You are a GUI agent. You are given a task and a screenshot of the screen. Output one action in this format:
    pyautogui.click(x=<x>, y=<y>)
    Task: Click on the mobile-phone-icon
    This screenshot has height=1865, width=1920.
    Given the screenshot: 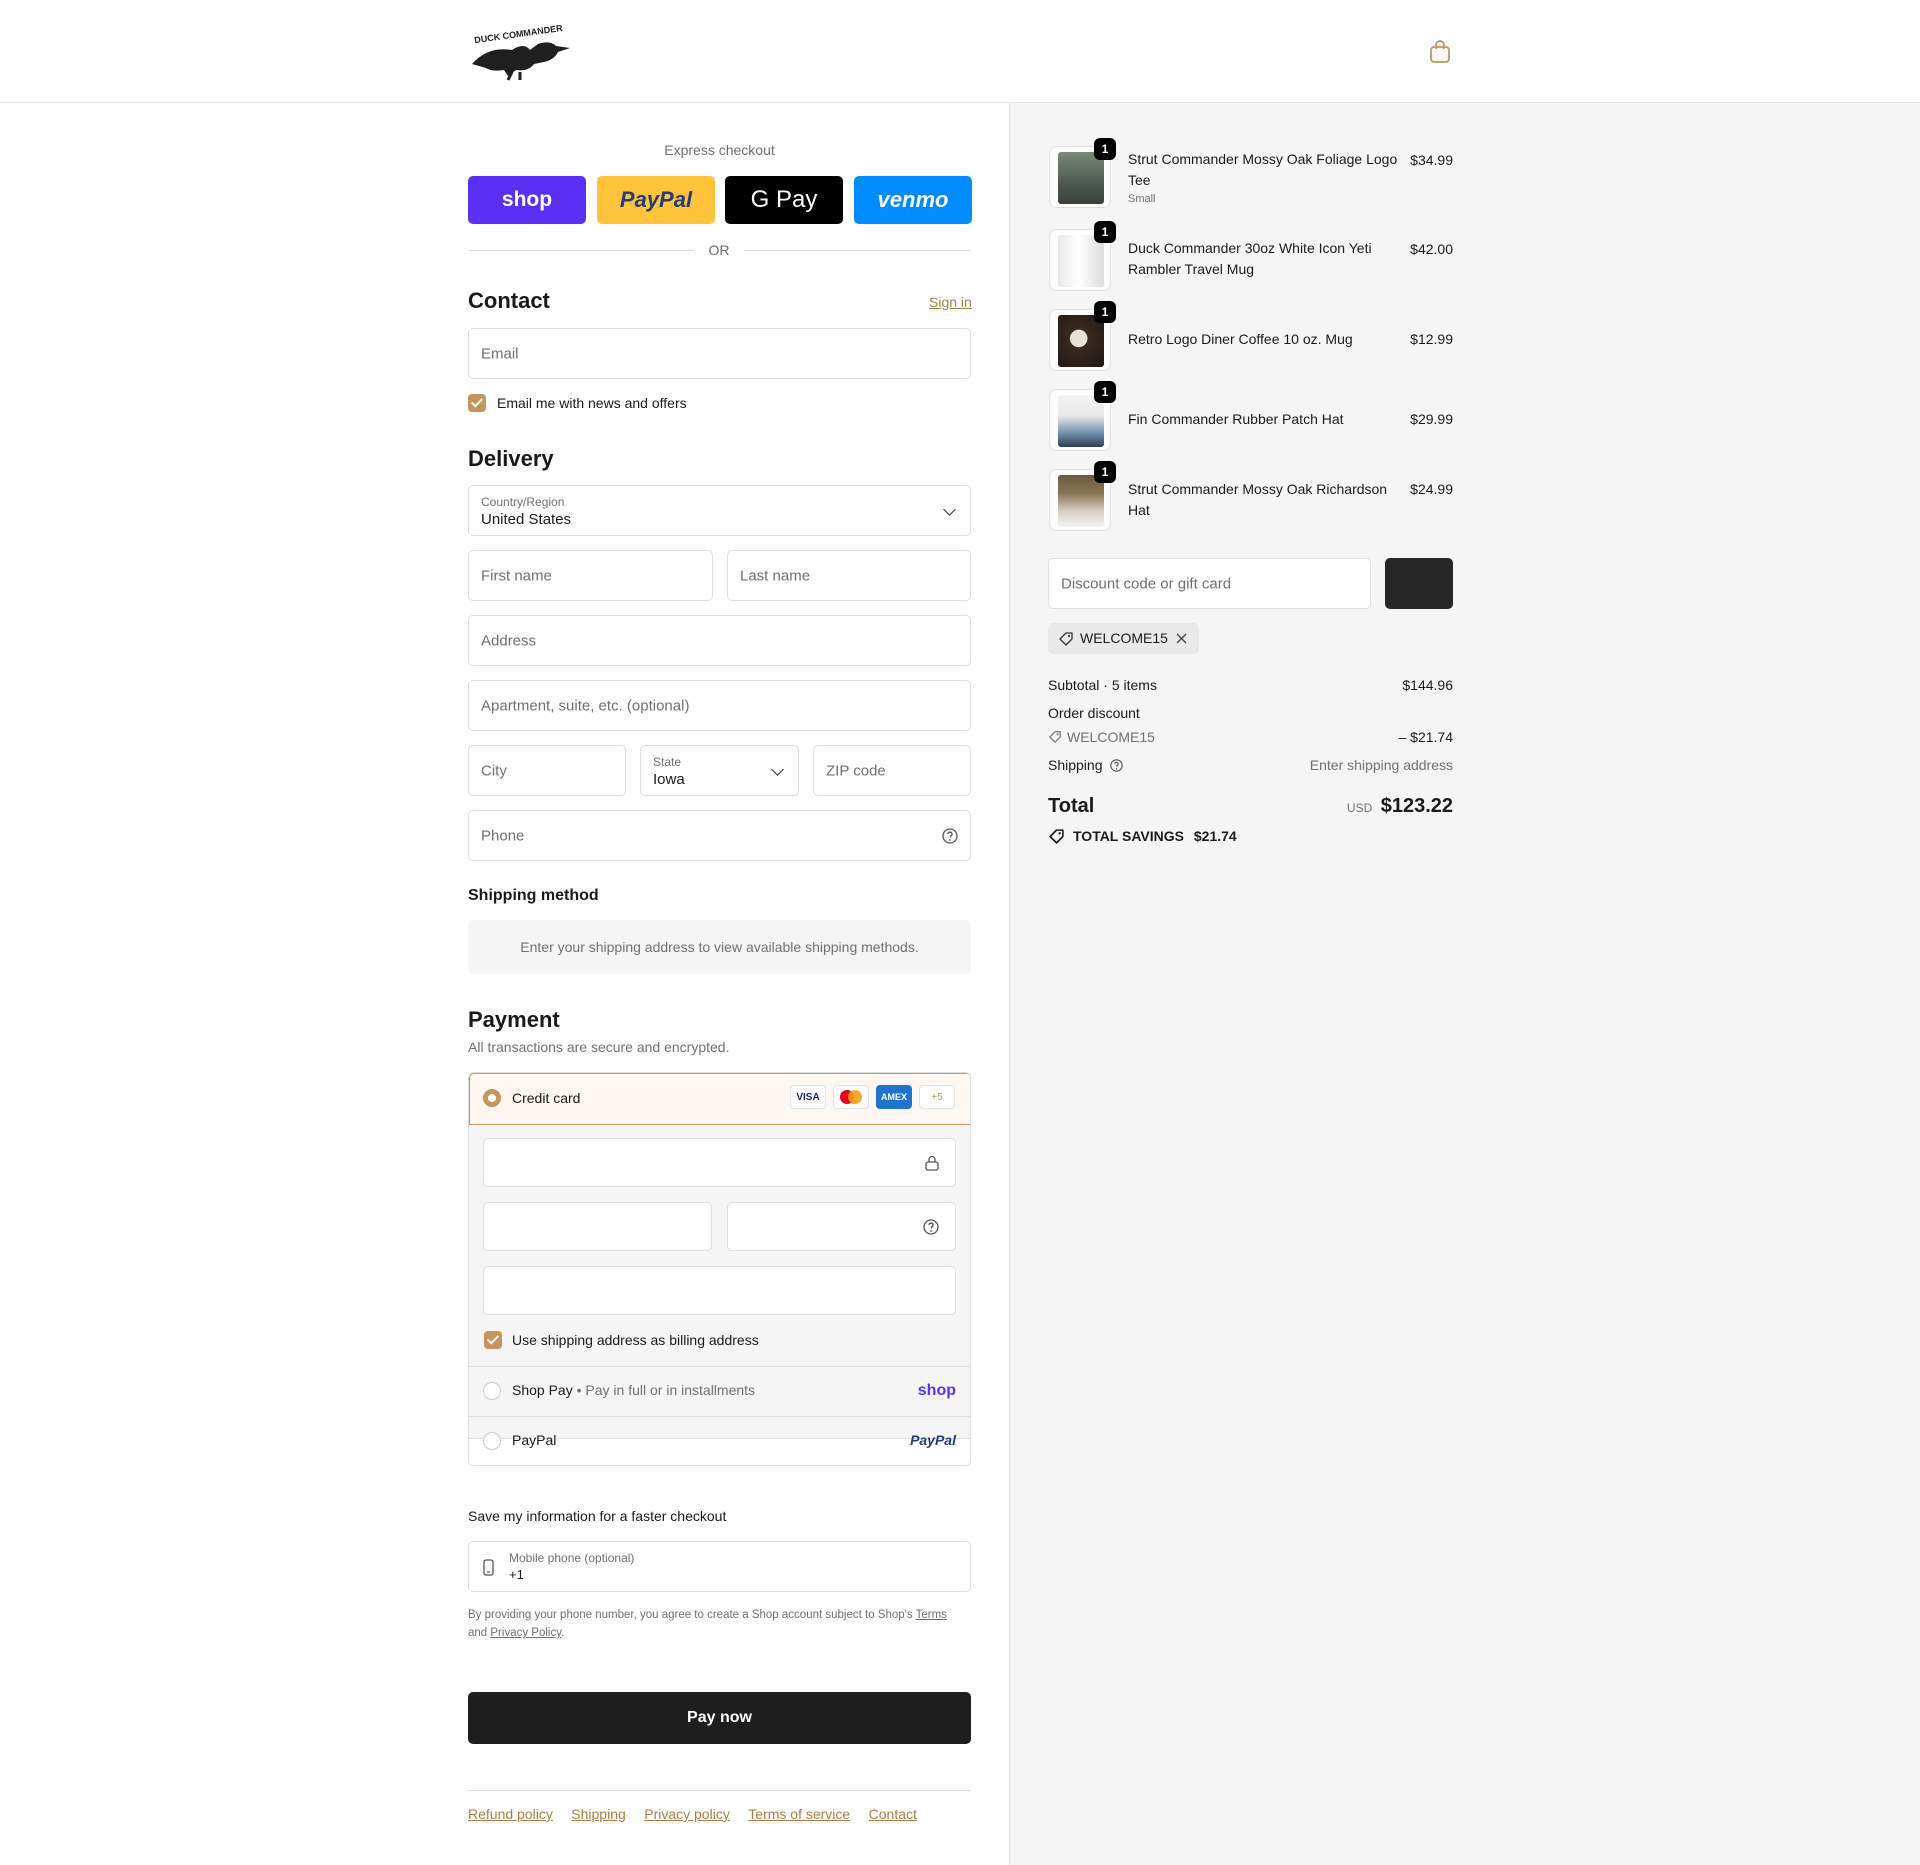 What is the action you would take?
    pyautogui.click(x=488, y=1567)
    